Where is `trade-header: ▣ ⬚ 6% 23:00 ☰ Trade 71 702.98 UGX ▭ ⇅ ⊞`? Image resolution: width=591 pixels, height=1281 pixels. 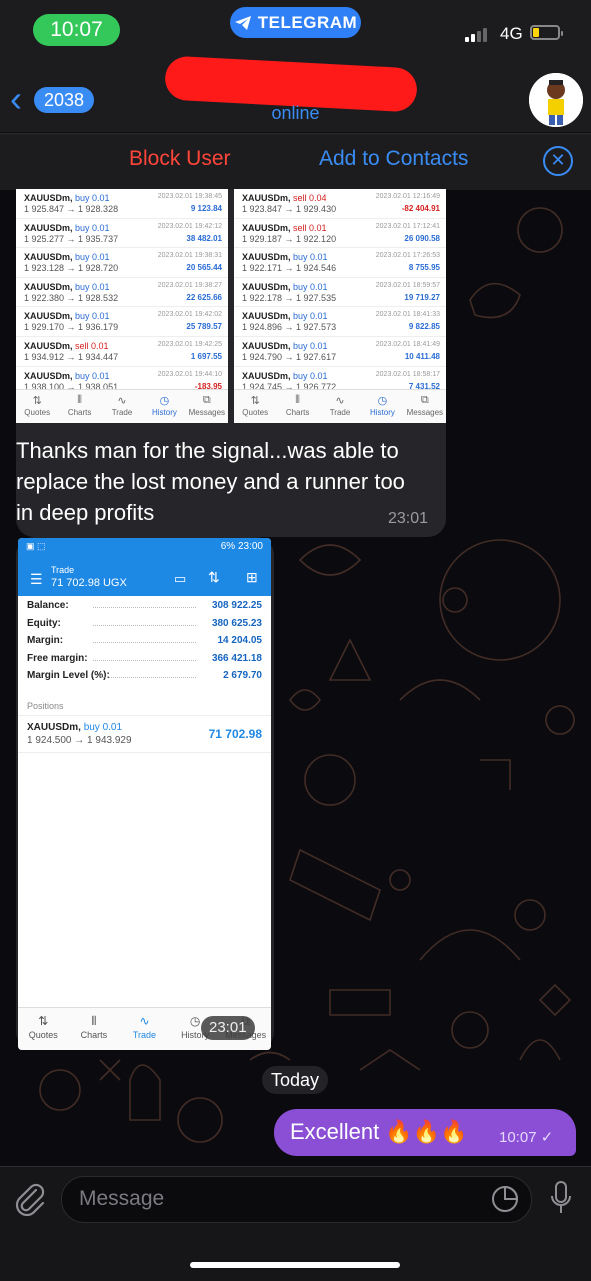
trade-header: ▣ ⬚ 6% 23:00 ☰ Trade 71 702.98 UGX ▭ ⇅ ⊞ is located at coordinates (144, 567).